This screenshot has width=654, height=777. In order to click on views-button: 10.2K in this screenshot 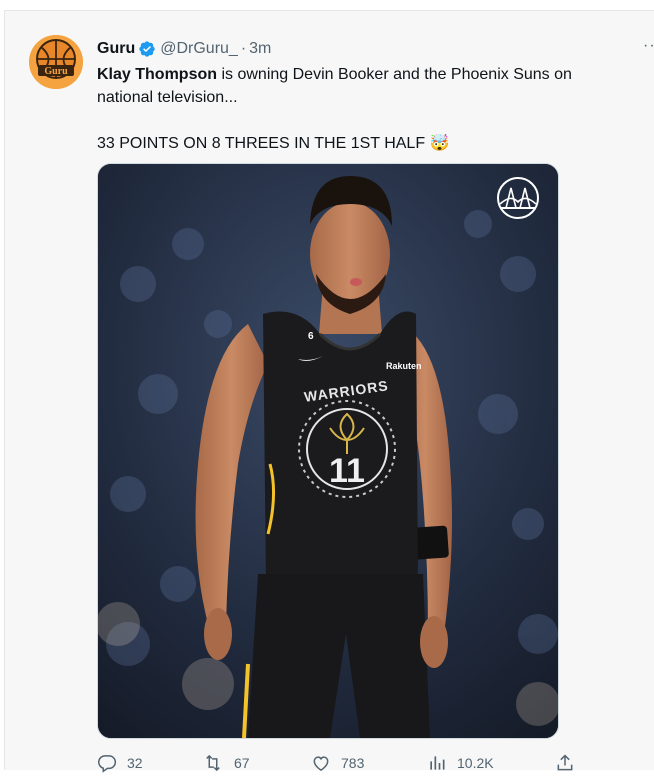, I will do `click(460, 763)`.